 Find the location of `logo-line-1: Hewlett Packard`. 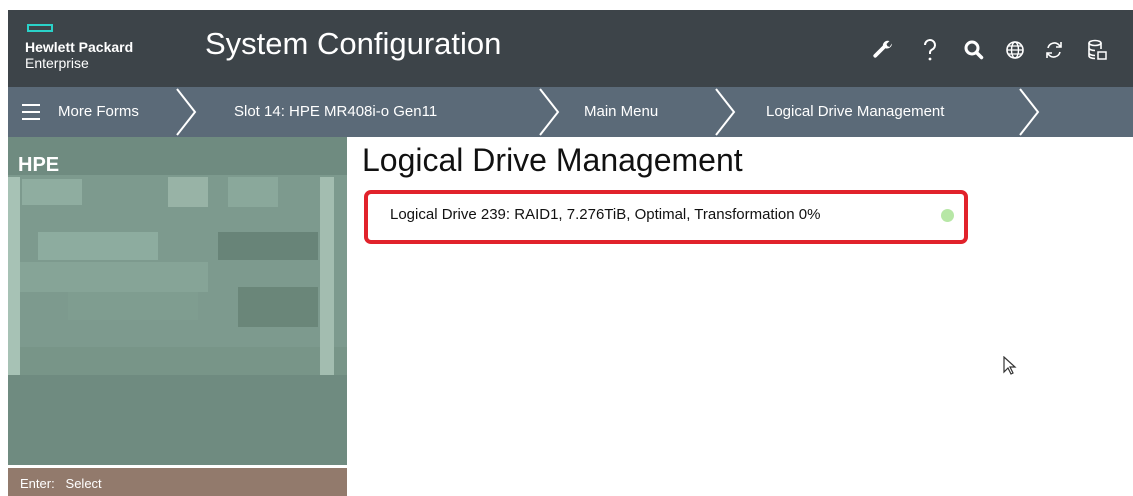

logo-line-1: Hewlett Packard is located at coordinates (79, 47).